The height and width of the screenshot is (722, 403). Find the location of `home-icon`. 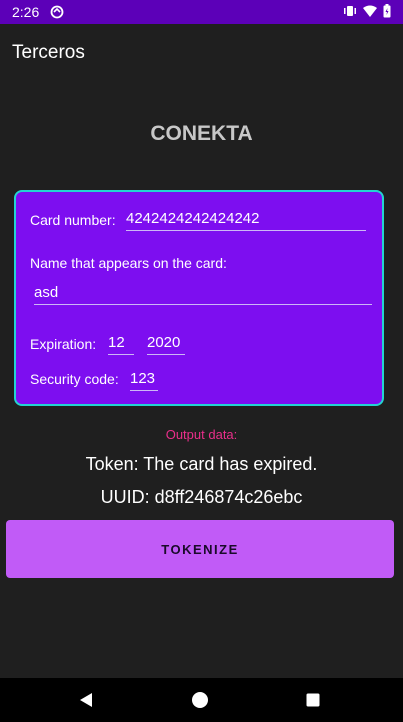

home-icon is located at coordinates (200, 702).